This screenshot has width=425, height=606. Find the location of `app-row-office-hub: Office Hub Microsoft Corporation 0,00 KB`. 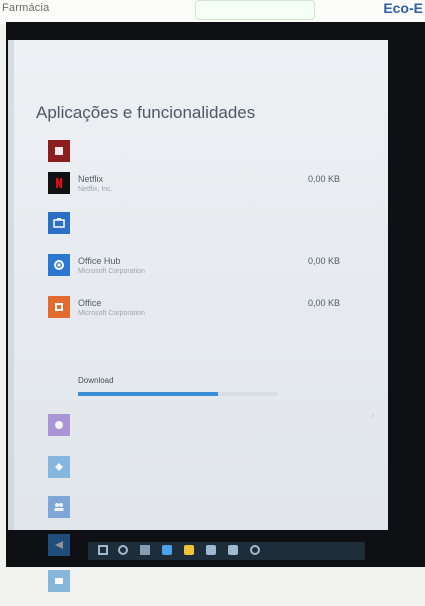

app-row-office-hub: Office Hub Microsoft Corporation 0,00 KB is located at coordinates (198, 272).